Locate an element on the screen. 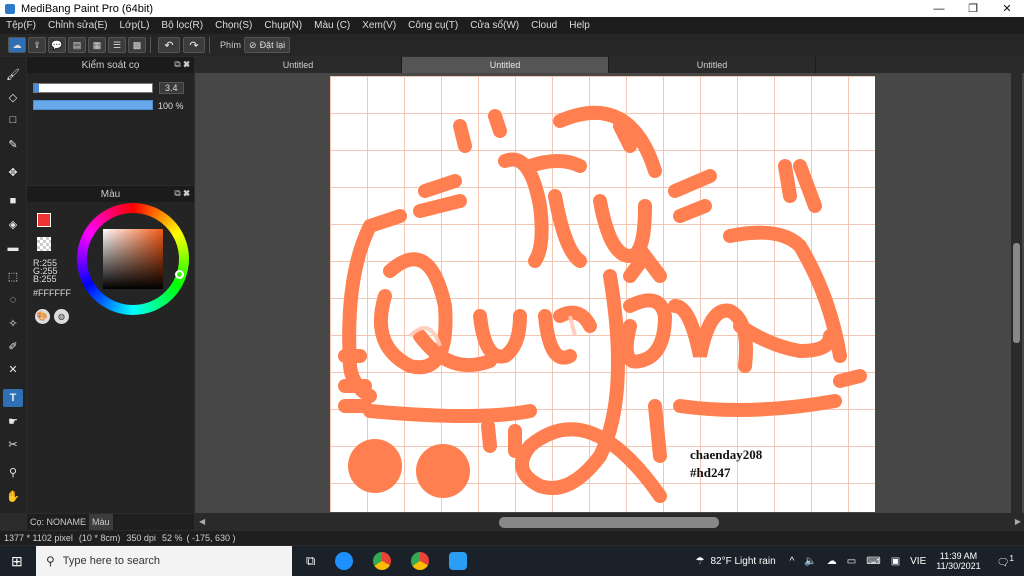  menu-color: Màu (C) is located at coordinates (332, 25).